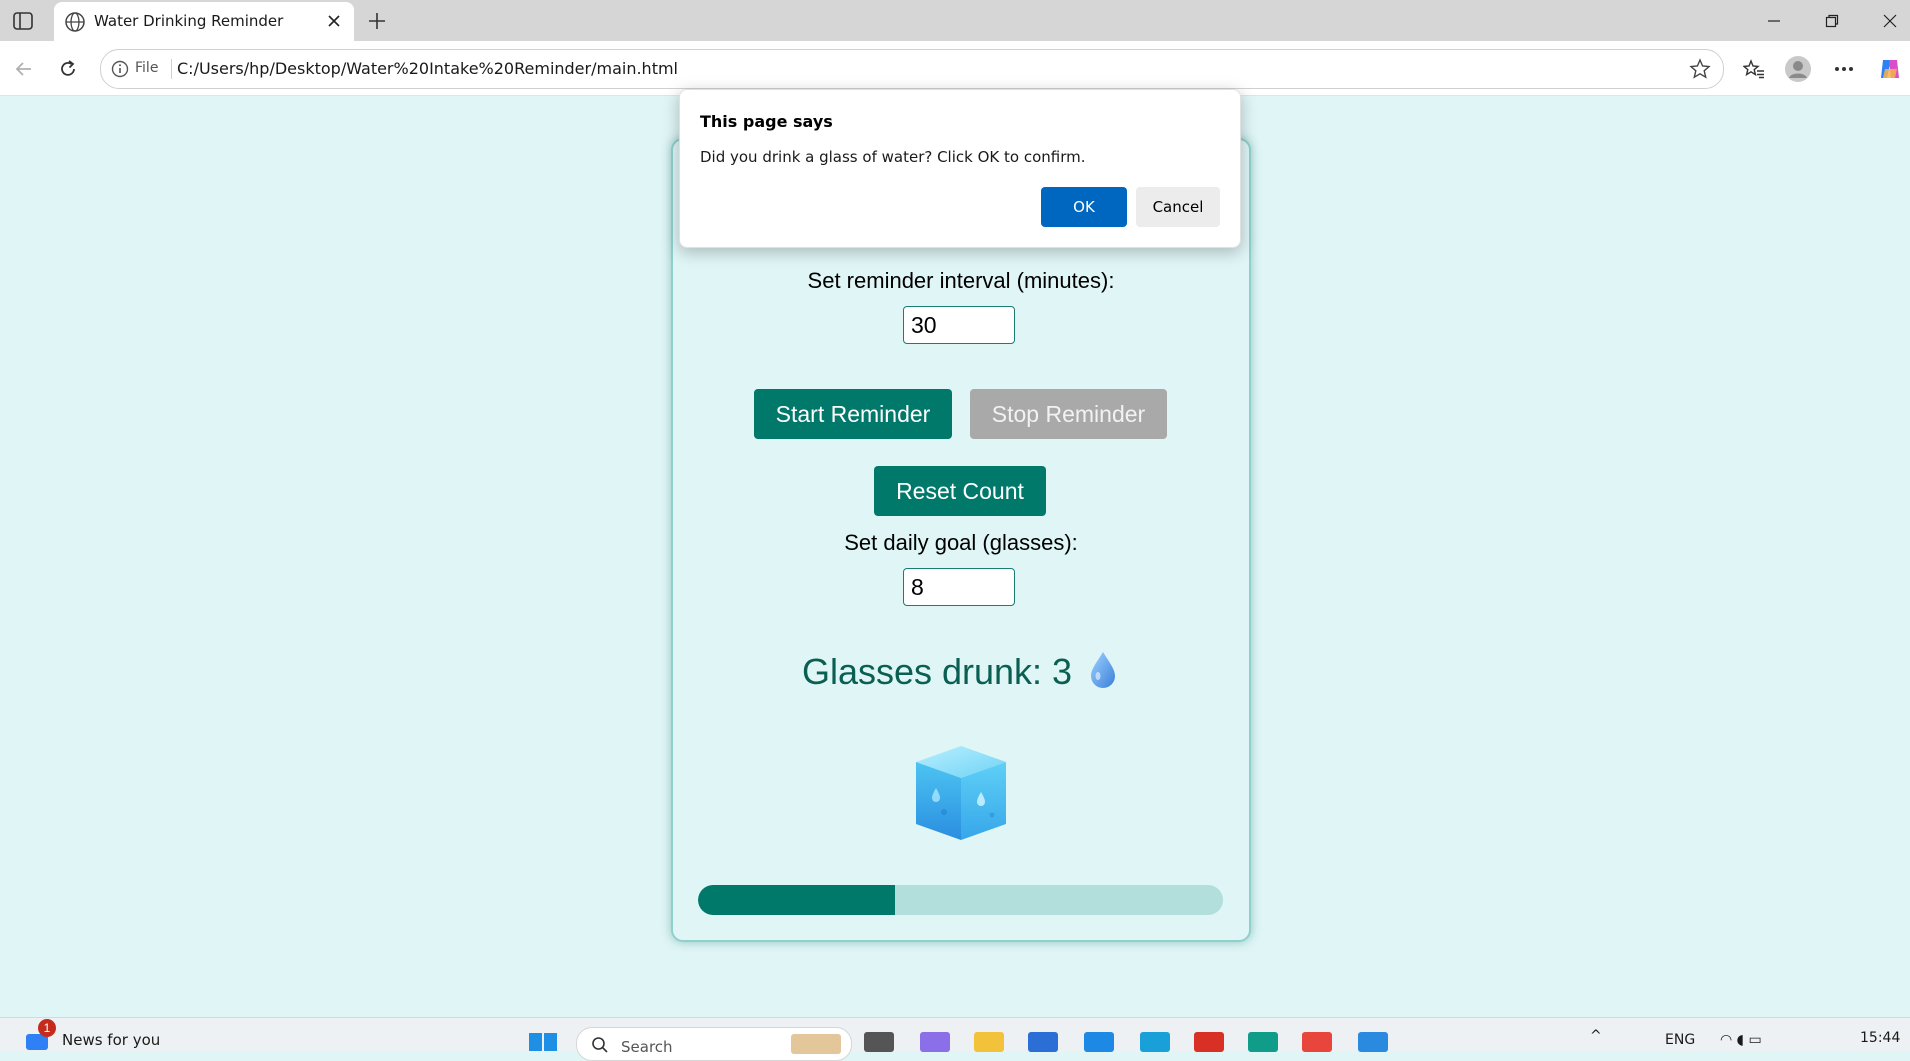 The height and width of the screenshot is (1061, 1910). What do you see at coordinates (1263, 1042) in the screenshot?
I see `browser-app-icon` at bounding box center [1263, 1042].